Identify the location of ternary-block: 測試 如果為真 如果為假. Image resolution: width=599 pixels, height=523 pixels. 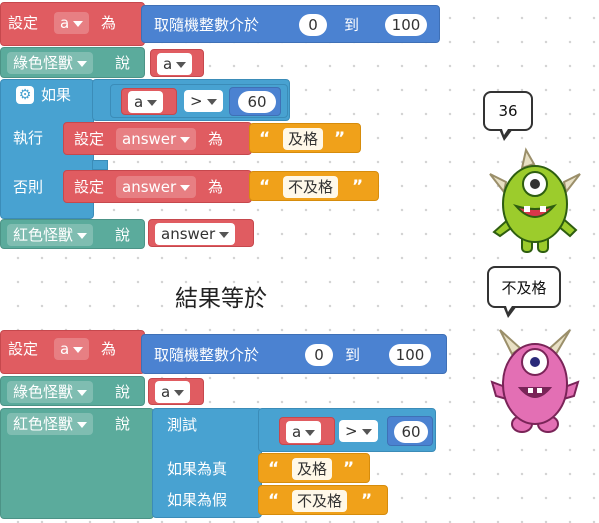
(207, 463).